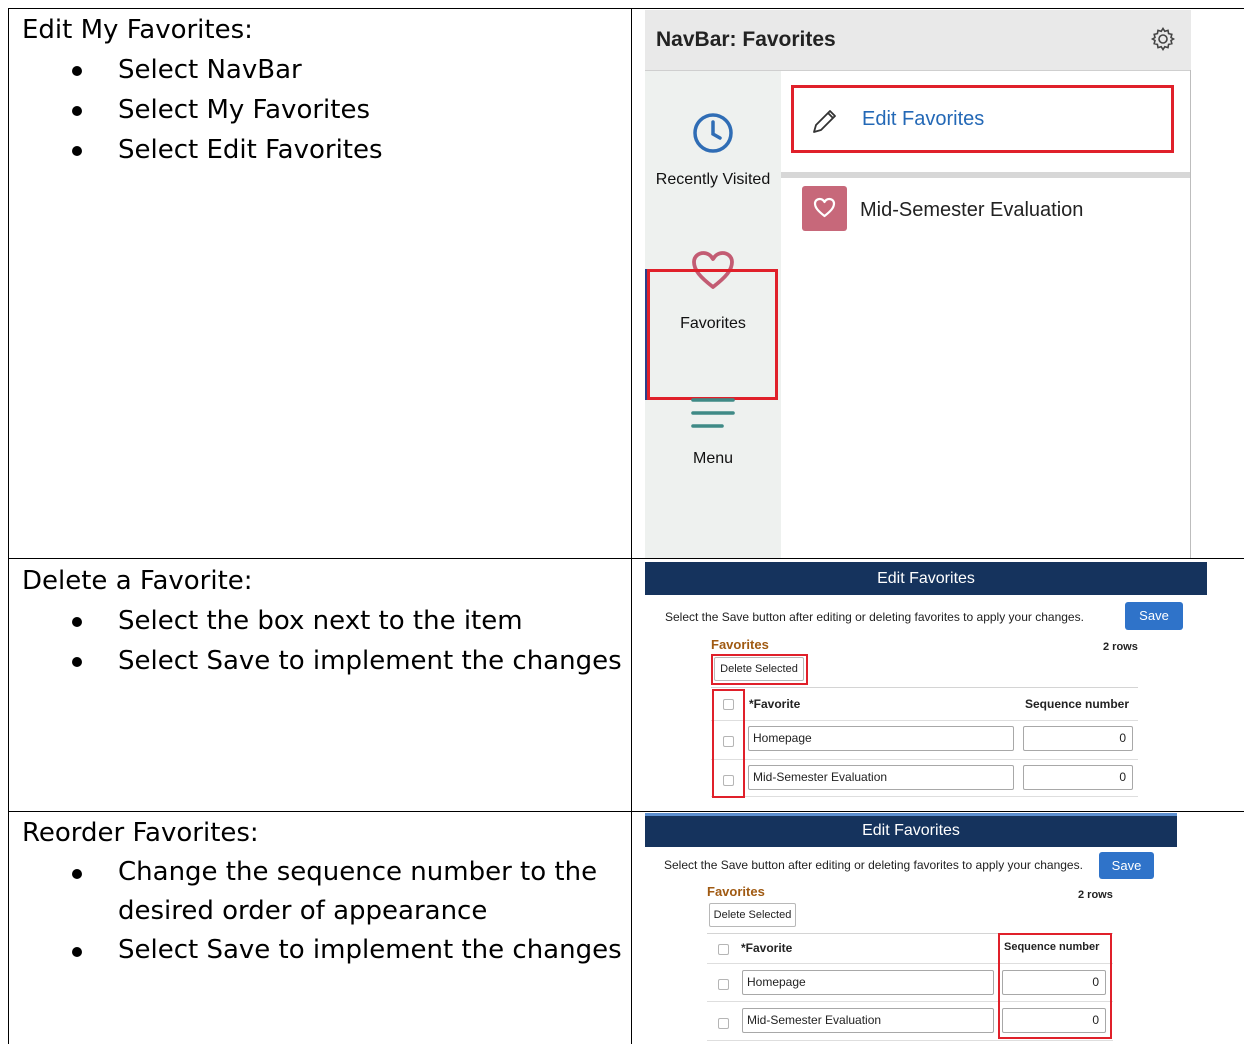 The image size is (1244, 1044). I want to click on delete-button-highlight, so click(759, 669).